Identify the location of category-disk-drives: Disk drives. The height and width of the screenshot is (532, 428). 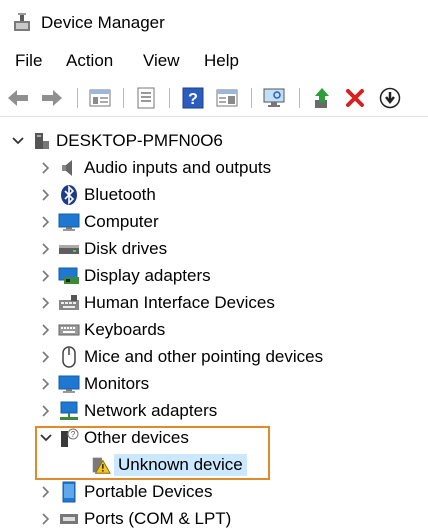
(102, 248).